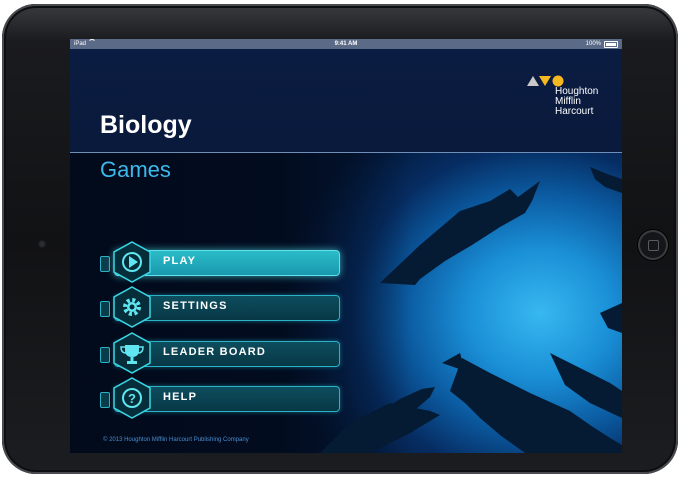  What do you see at coordinates (602, 44) in the screenshot?
I see `battery-indicator: 100%` at bounding box center [602, 44].